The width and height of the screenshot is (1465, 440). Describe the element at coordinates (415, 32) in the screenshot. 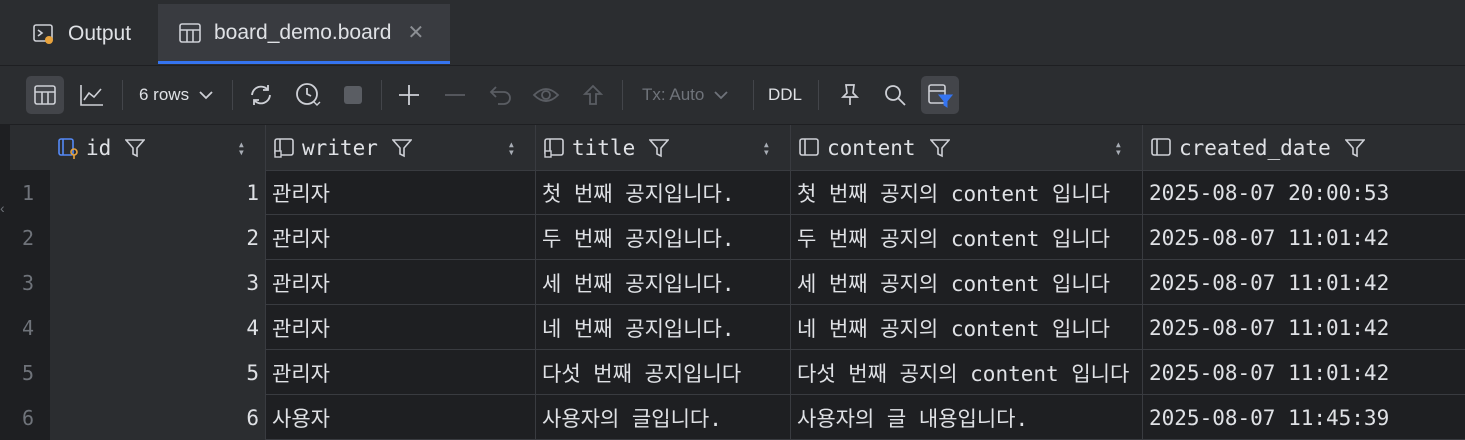

I see `close-icon: ✕` at that location.